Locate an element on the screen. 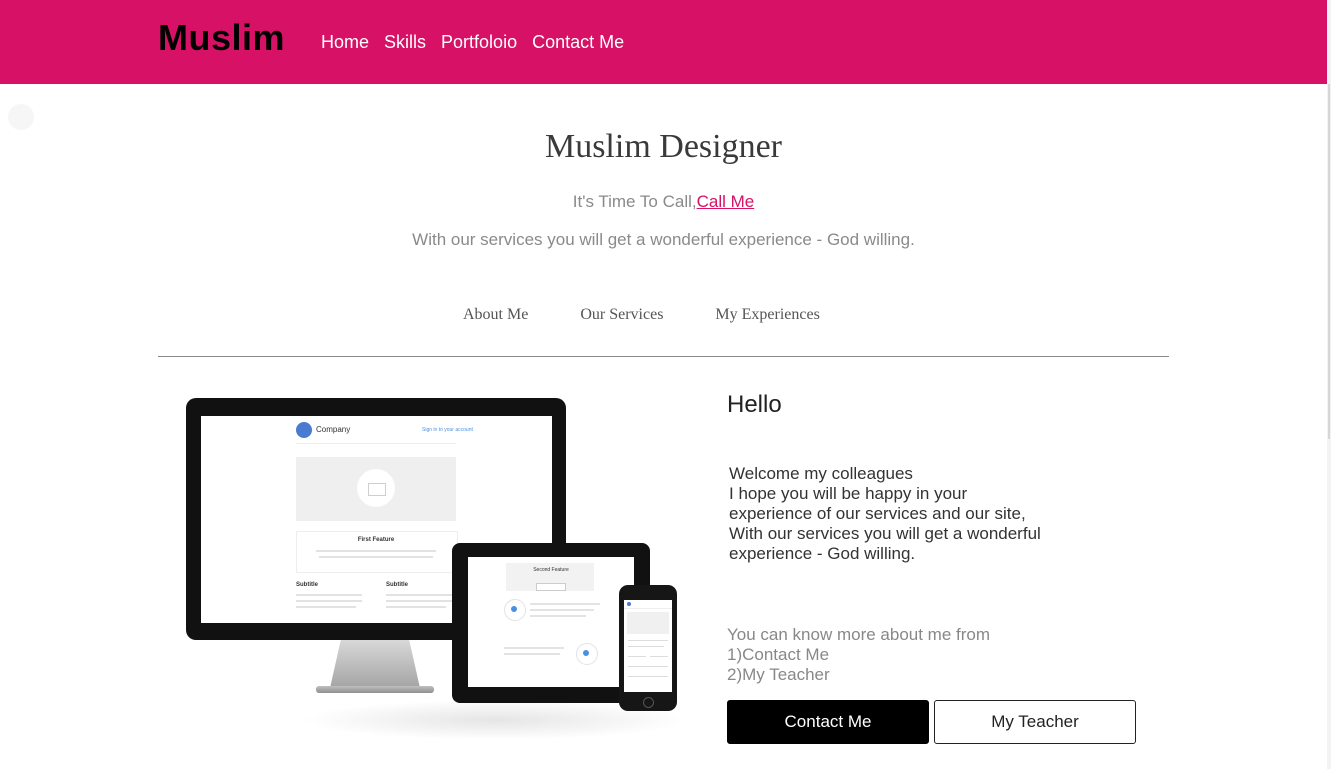  tab-about-me: About Me is located at coordinates (495, 315).